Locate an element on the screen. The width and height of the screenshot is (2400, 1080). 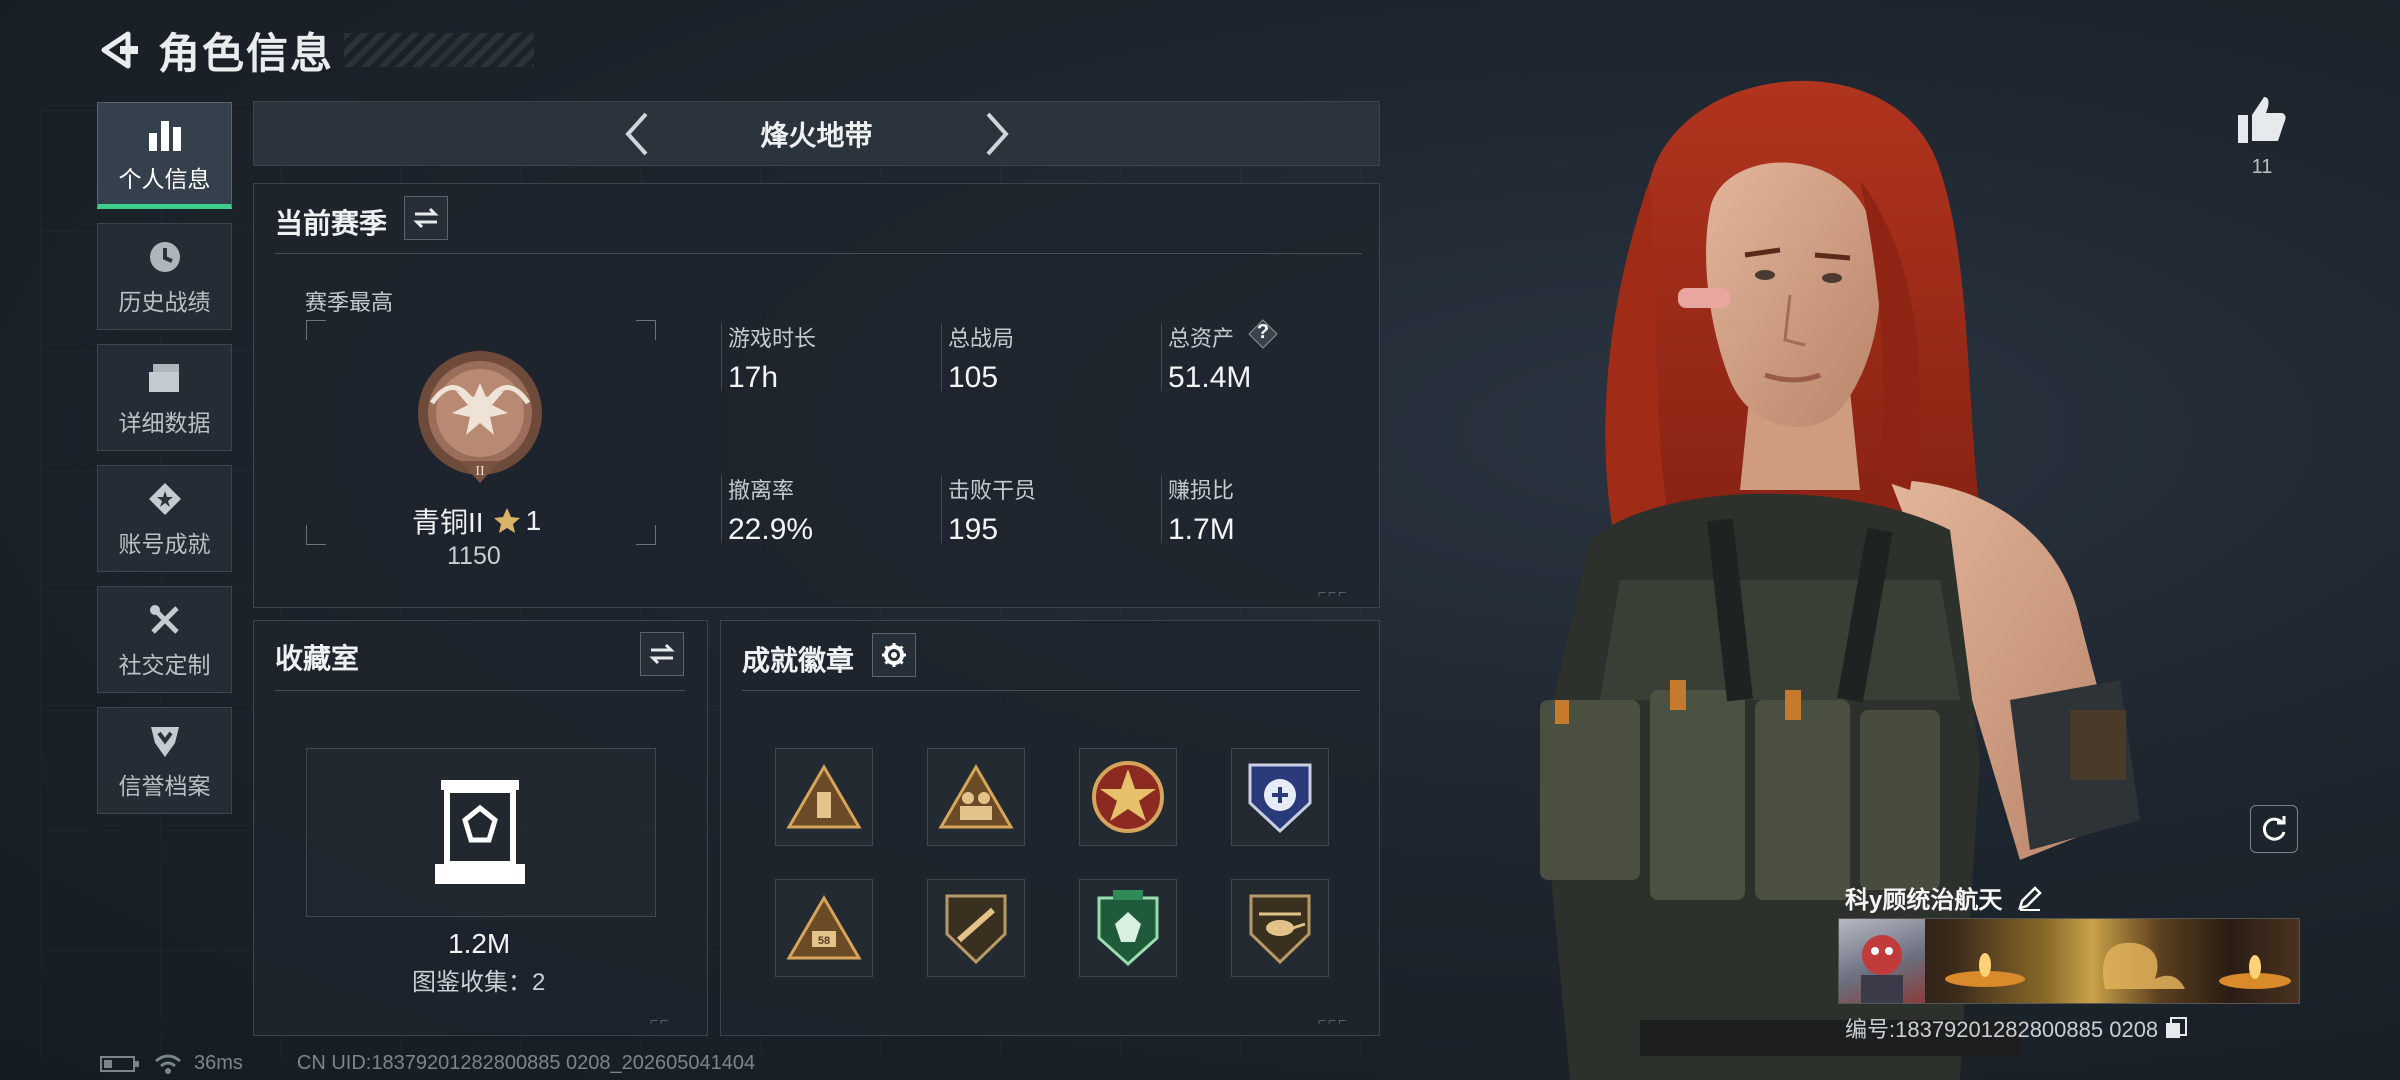
badge-star-medal is located at coordinates (1128, 797).